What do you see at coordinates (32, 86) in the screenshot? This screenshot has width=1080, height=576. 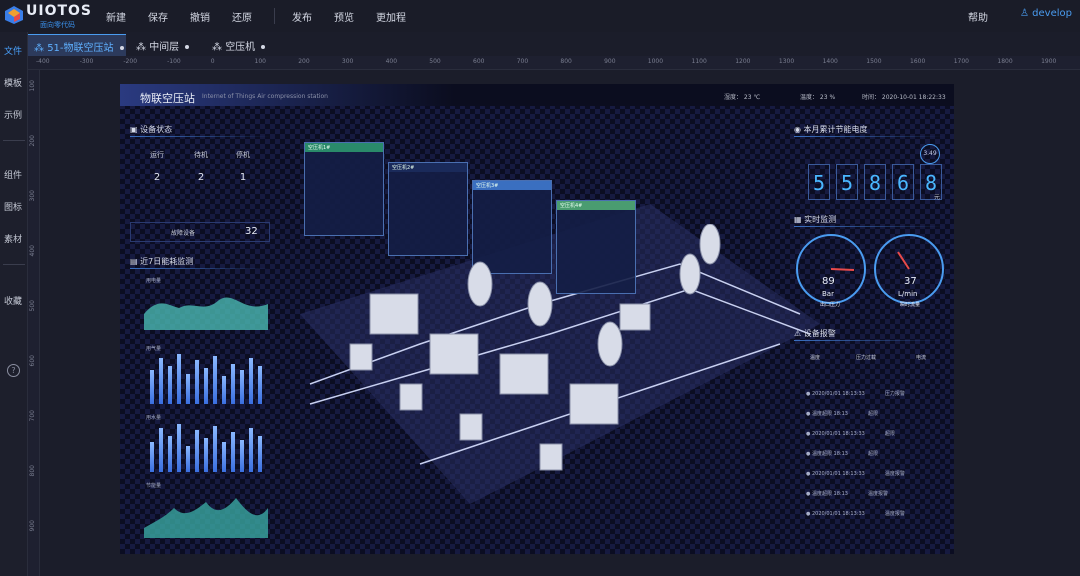 I see `ruler-tick: 100` at bounding box center [32, 86].